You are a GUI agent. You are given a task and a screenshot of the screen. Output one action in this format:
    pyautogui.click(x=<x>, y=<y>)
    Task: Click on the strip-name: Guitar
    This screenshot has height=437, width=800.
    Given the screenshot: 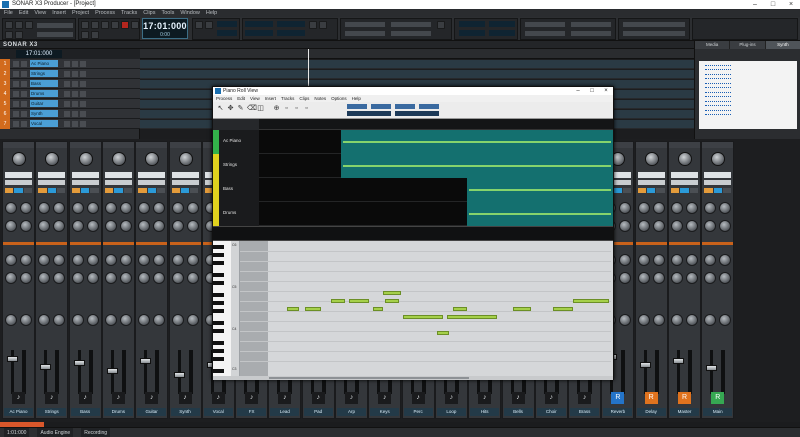 What is the action you would take?
    pyautogui.click(x=152, y=412)
    